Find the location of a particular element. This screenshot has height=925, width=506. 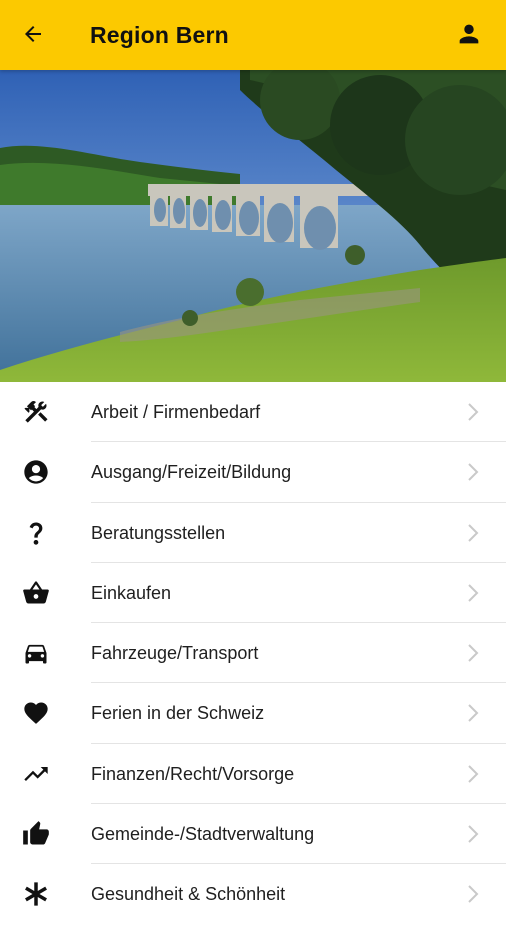

arrow-back-icon is located at coordinates (33, 36).